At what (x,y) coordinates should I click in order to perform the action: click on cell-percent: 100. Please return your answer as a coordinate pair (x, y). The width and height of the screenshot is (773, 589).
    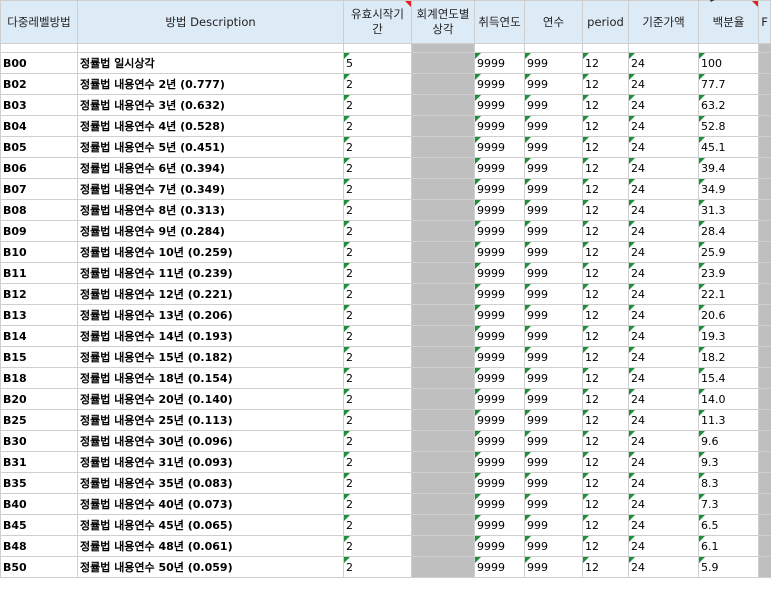
    Looking at the image, I should click on (728, 63).